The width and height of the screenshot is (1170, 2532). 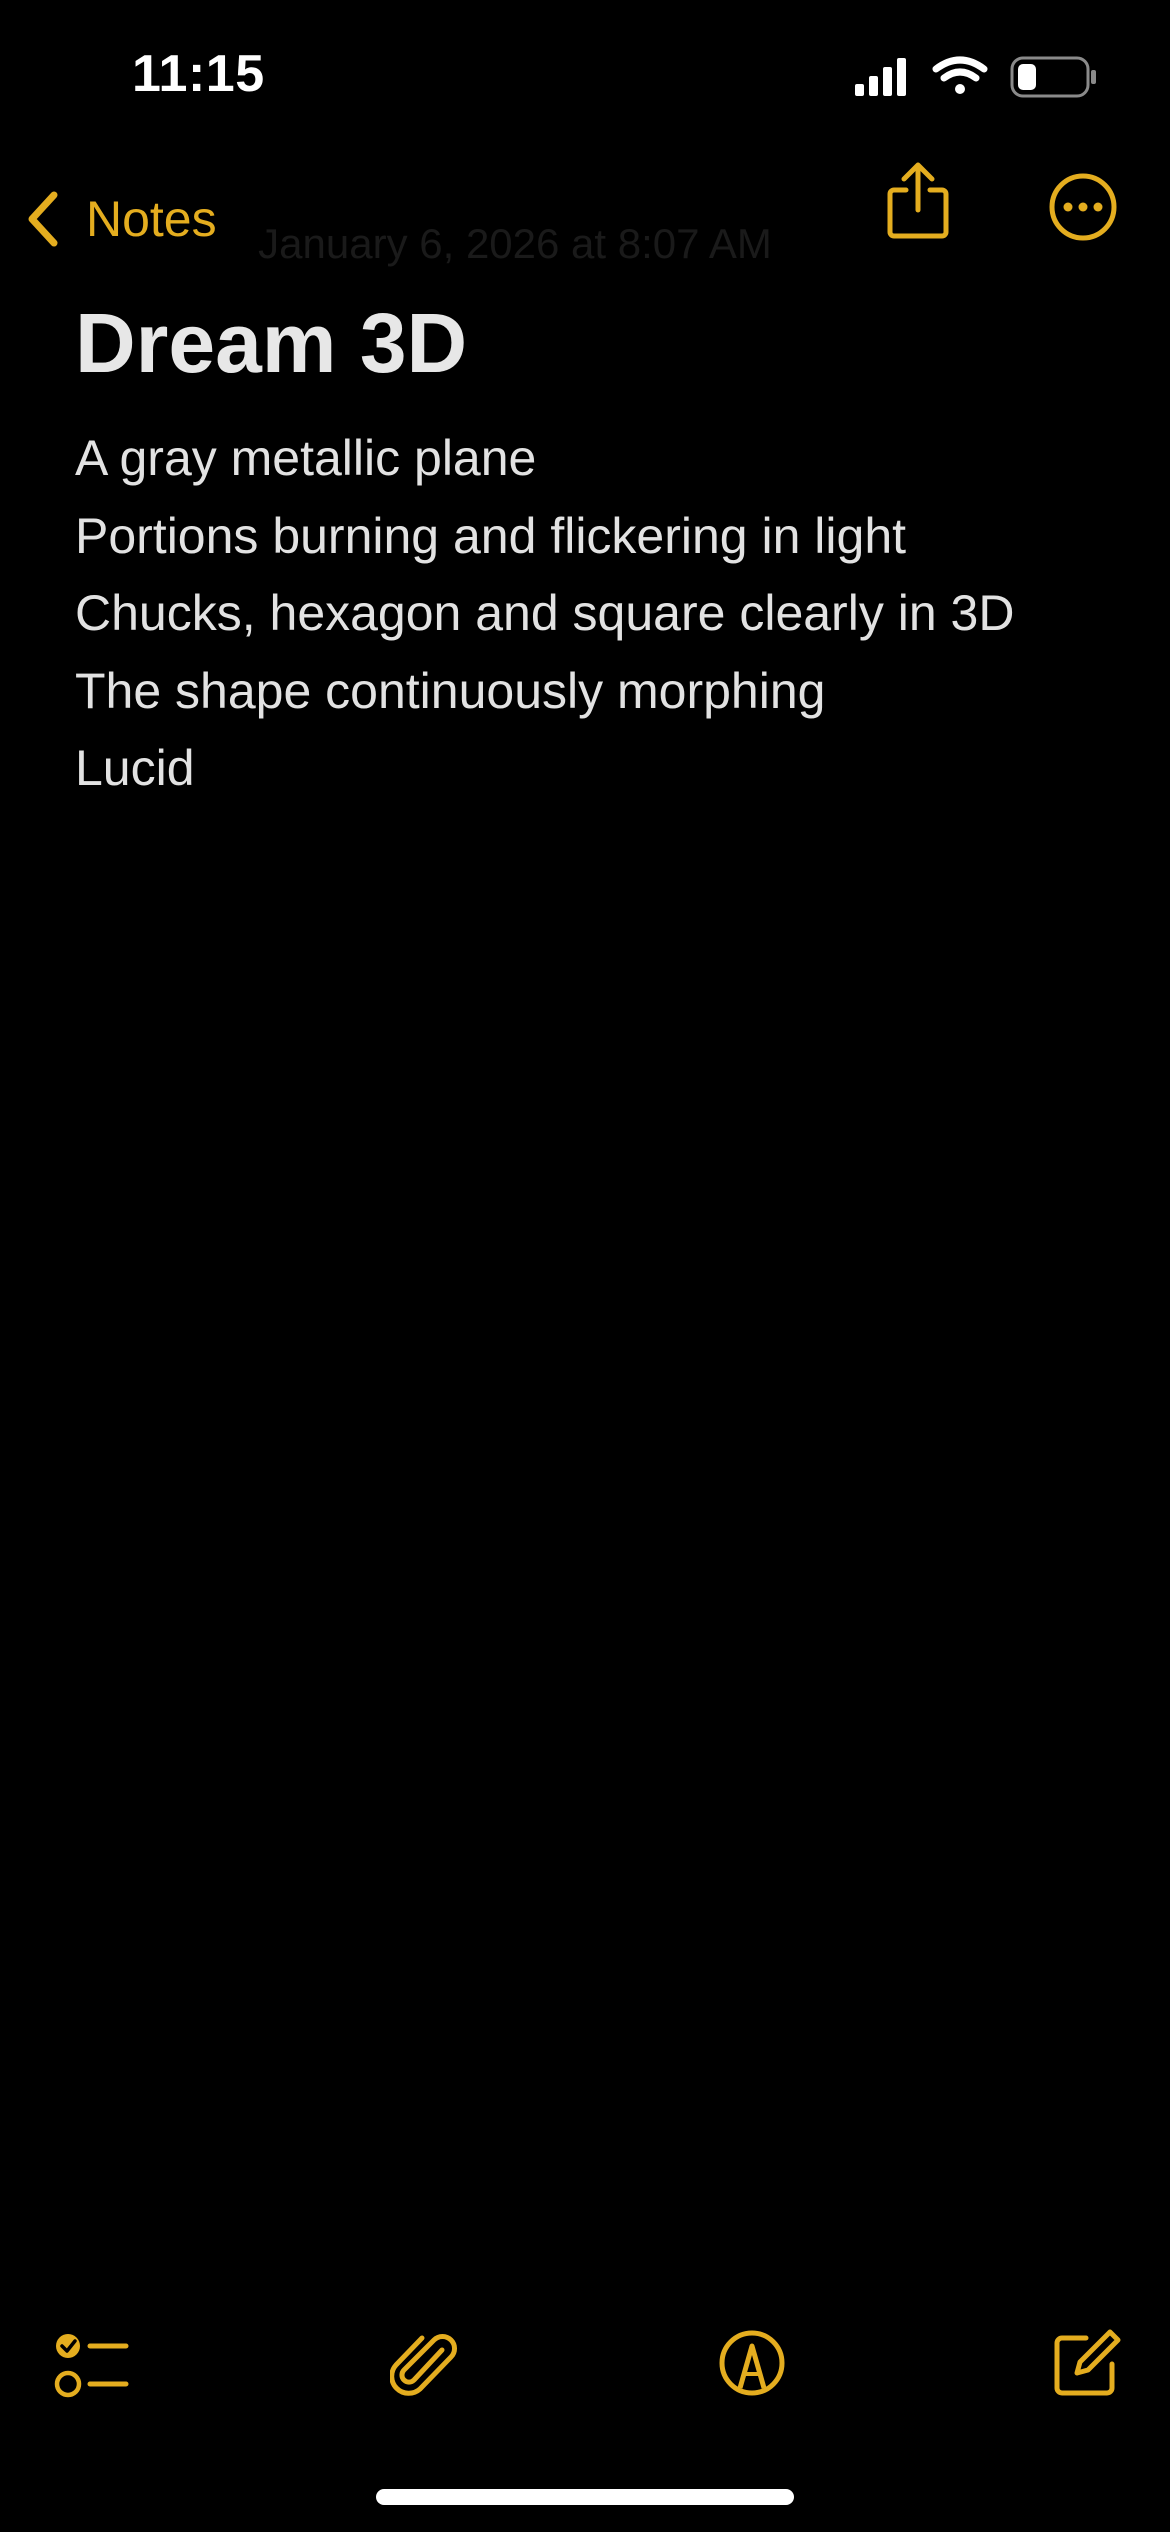 What do you see at coordinates (960, 75) in the screenshot?
I see `wifi-icon` at bounding box center [960, 75].